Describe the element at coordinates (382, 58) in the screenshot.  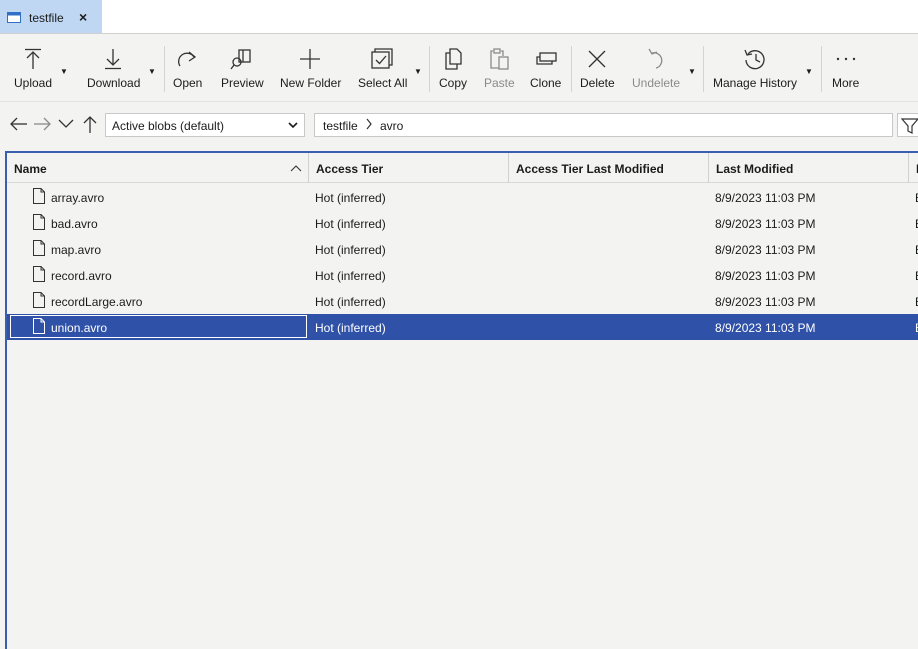
I see `select-all-icon` at that location.